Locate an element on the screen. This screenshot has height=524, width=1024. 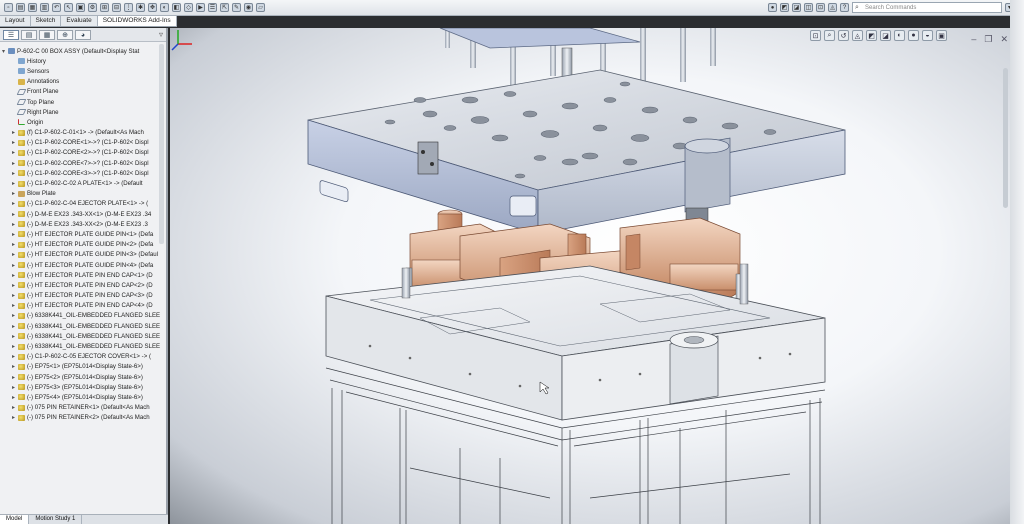
tab-evaluate: Evaluate is located at coordinates (79, 21).